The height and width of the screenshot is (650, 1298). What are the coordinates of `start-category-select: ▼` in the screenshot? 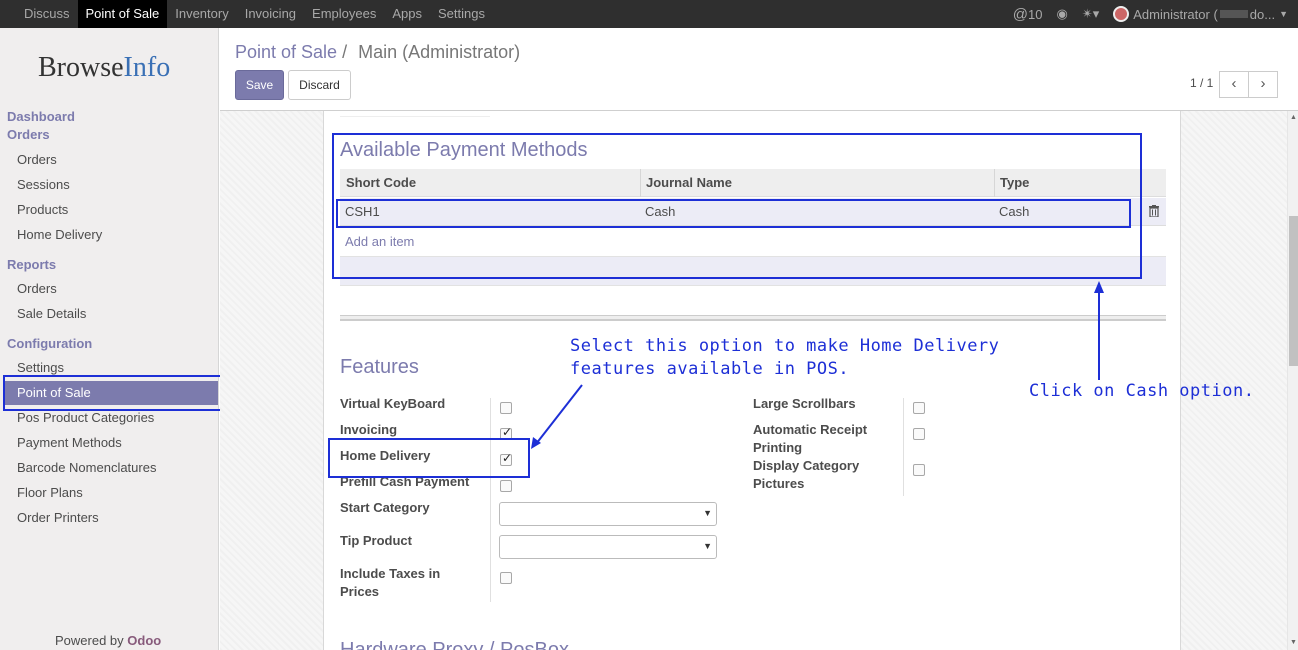 It's located at (608, 514).